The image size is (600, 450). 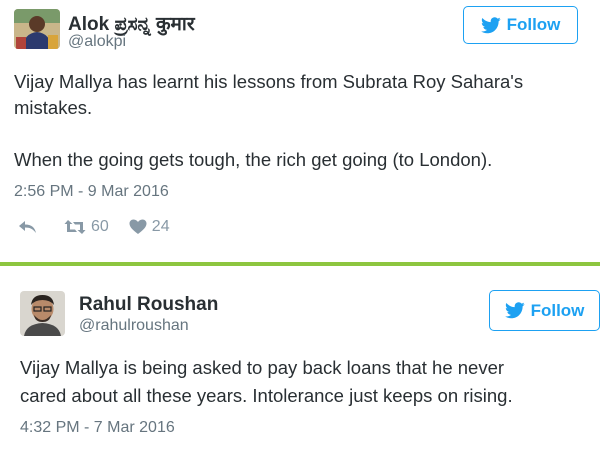 I want to click on reply-button, so click(x=28, y=227).